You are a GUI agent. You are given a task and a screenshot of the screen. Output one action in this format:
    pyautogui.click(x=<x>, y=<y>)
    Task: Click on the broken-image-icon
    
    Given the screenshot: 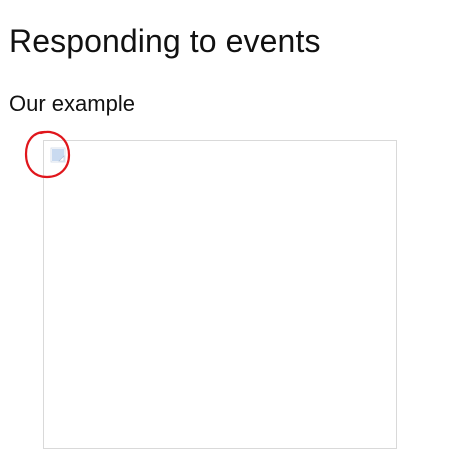 What is the action you would take?
    pyautogui.click(x=58, y=155)
    